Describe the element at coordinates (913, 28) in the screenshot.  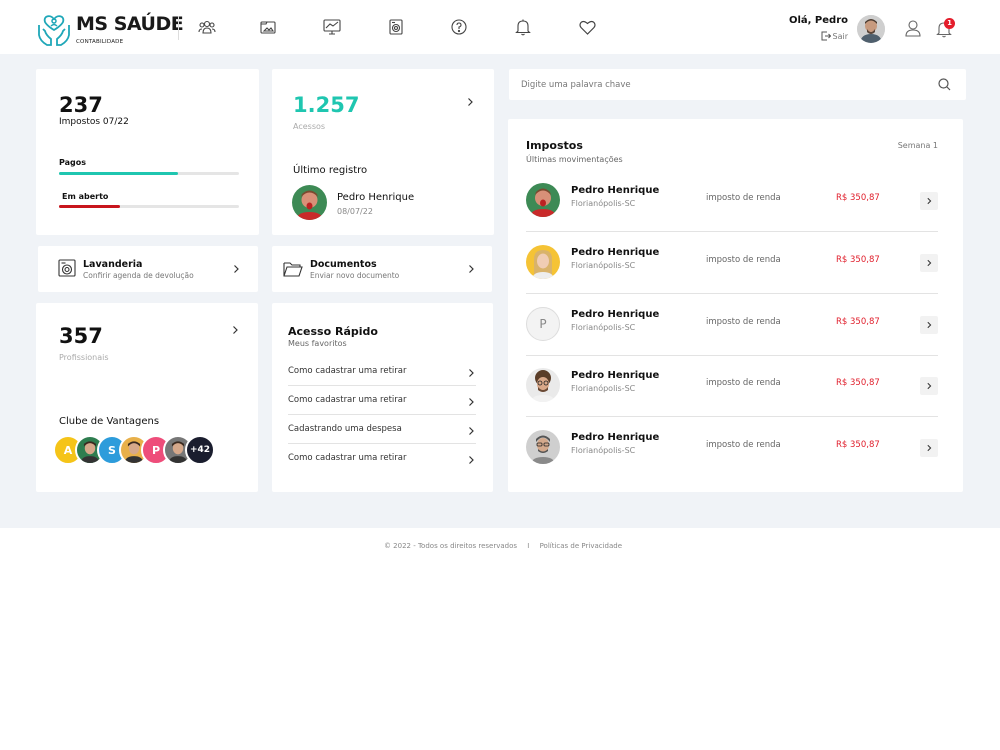
I see `user-profile-icon` at that location.